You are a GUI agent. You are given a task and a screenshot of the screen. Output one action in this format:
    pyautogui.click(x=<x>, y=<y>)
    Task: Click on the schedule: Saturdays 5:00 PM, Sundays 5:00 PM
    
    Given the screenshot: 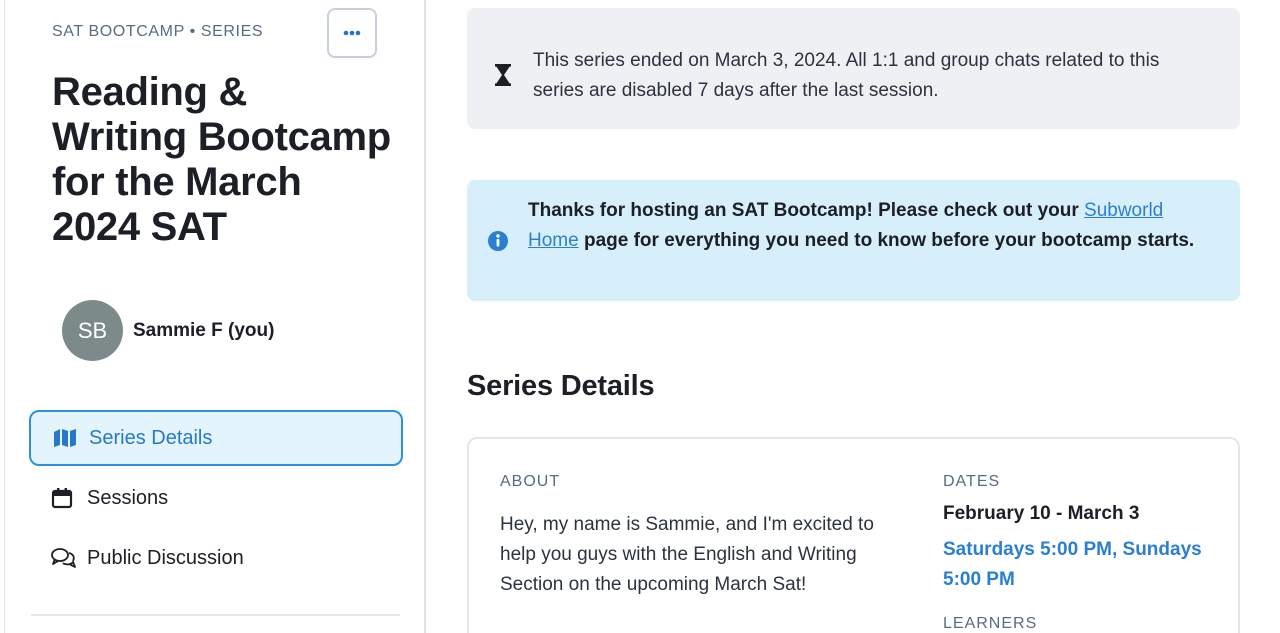 What is the action you would take?
    pyautogui.click(x=1072, y=564)
    